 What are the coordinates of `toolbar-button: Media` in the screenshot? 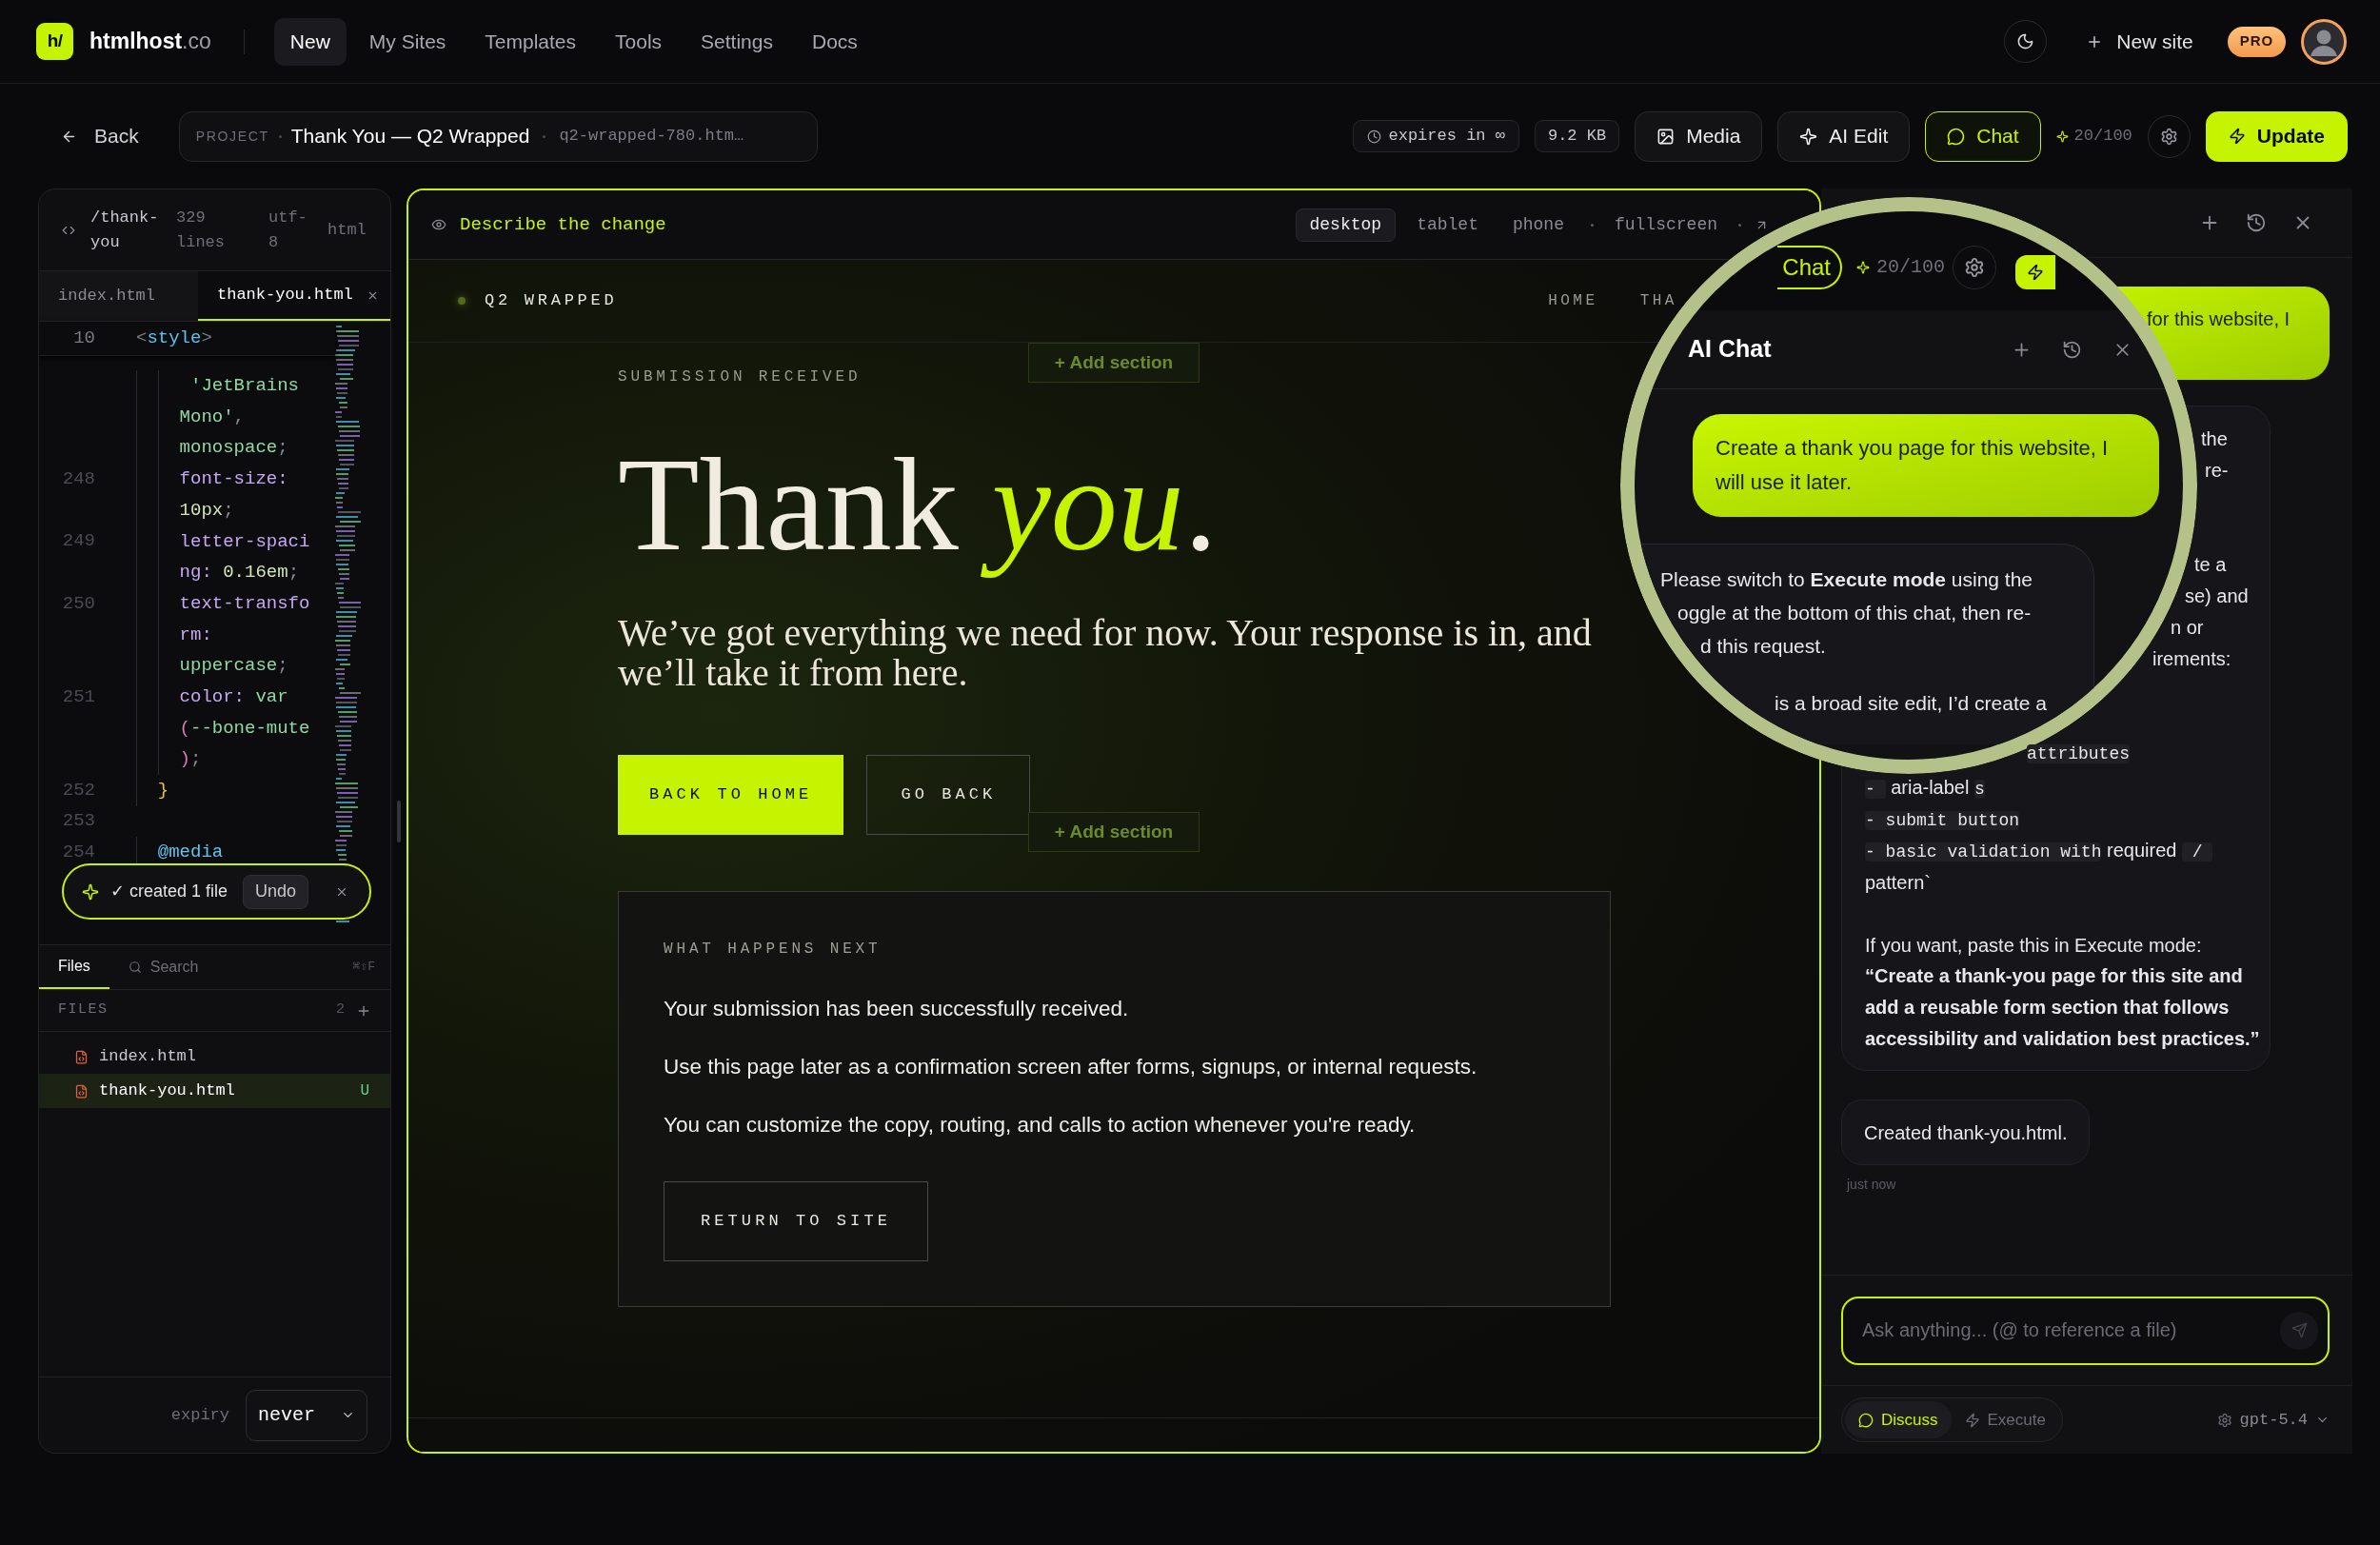 It's located at (1699, 136).